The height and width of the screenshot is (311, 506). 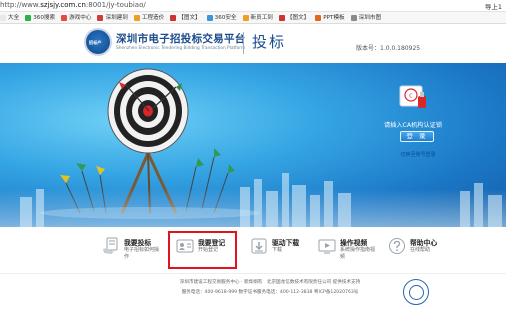 What do you see at coordinates (44, 18) in the screenshot?
I see `bookmark-label: 360搜索` at bounding box center [44, 18].